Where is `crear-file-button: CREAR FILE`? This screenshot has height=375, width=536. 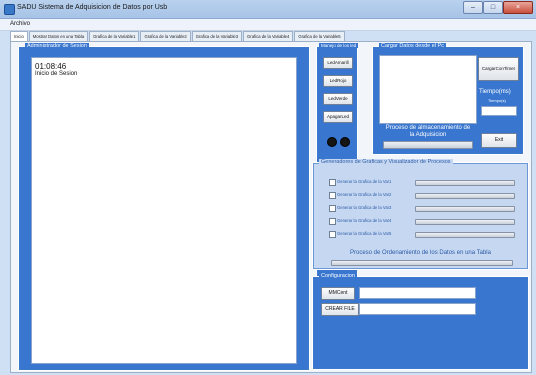 crear-file-button: CREAR FILE is located at coordinates (340, 309).